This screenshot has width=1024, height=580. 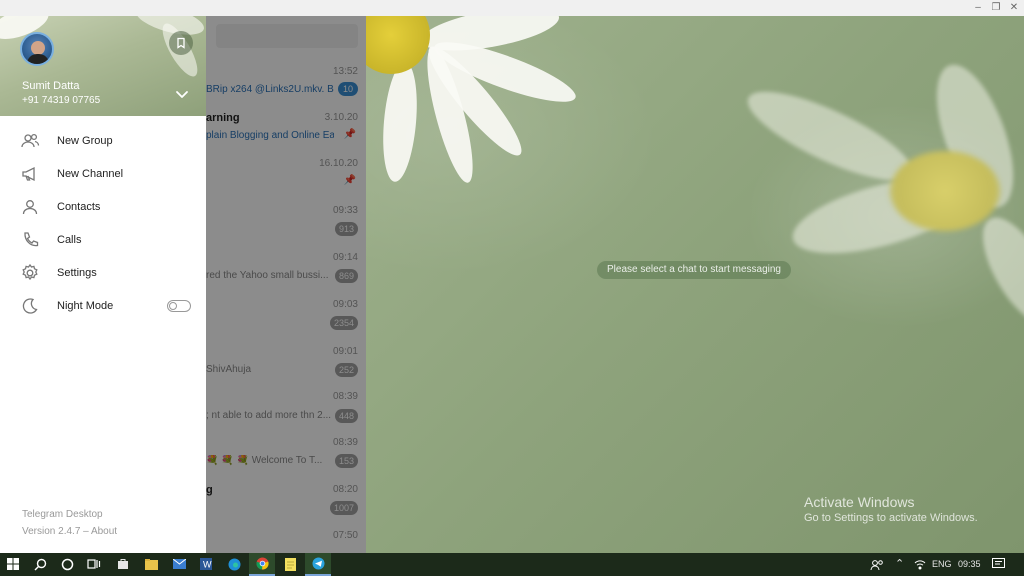 What do you see at coordinates (179, 564) in the screenshot?
I see `mail-icon` at bounding box center [179, 564].